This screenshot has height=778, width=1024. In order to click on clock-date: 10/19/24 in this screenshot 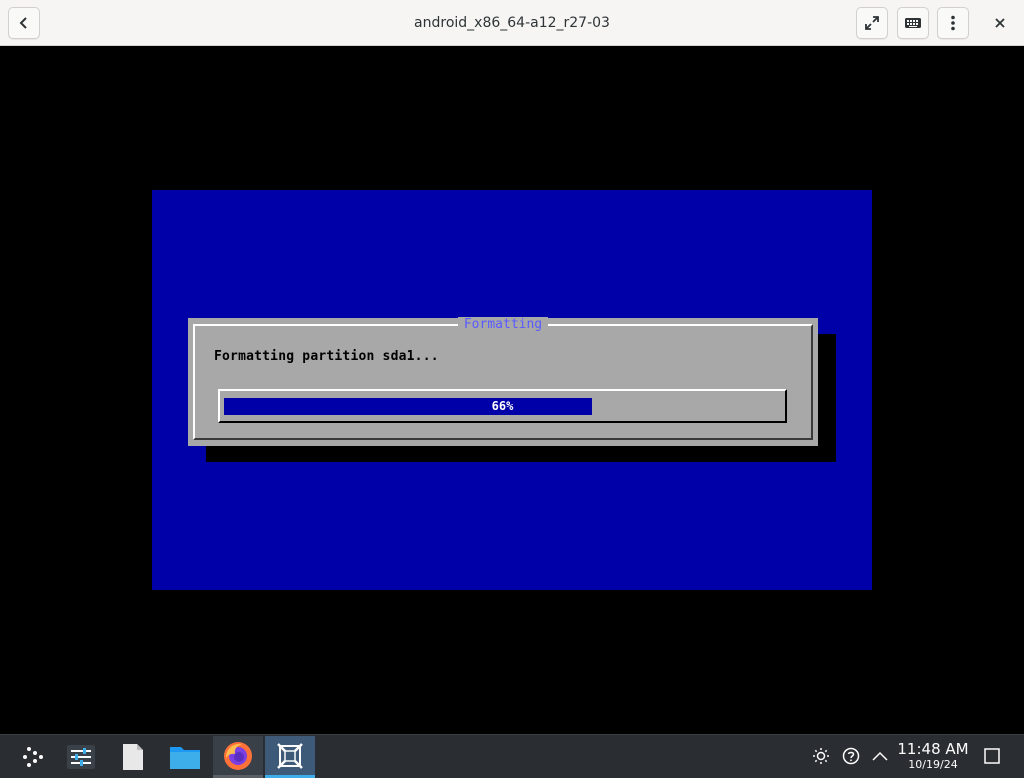, I will do `click(933, 764)`.